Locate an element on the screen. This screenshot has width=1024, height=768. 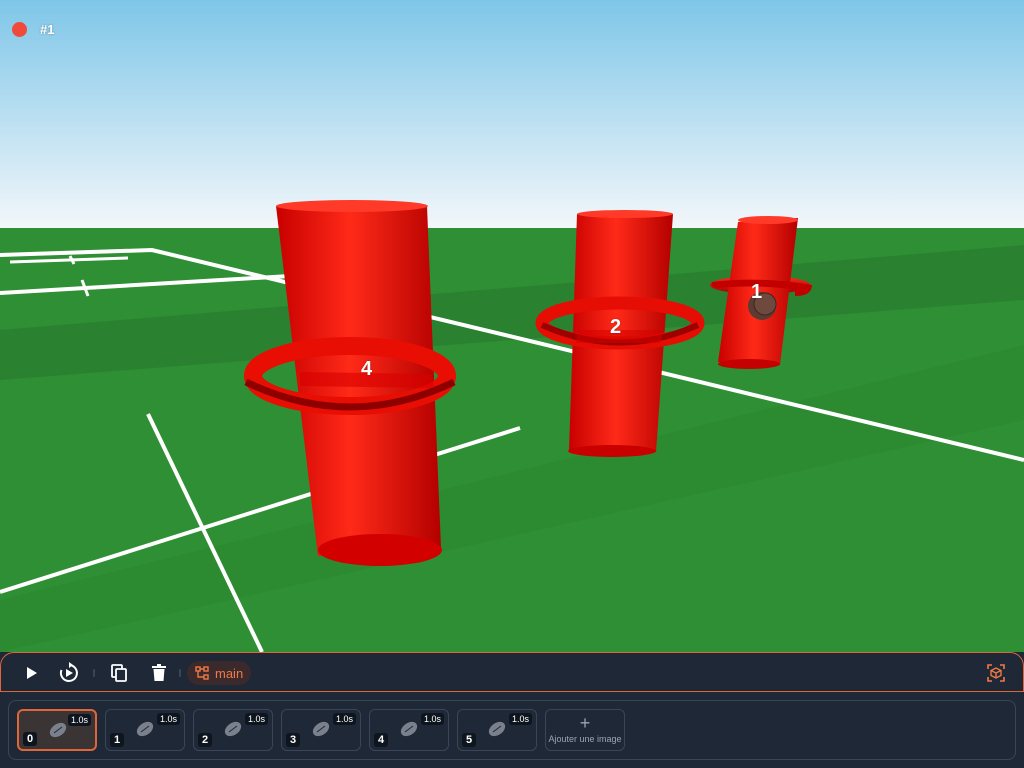
duplicate-button is located at coordinates (119, 673).